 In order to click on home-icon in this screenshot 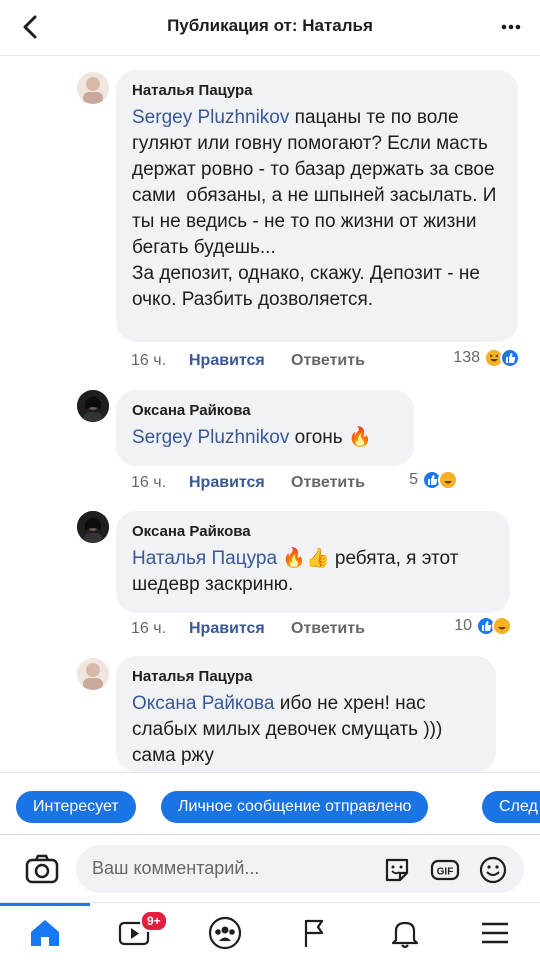, I will do `click(45, 933)`.